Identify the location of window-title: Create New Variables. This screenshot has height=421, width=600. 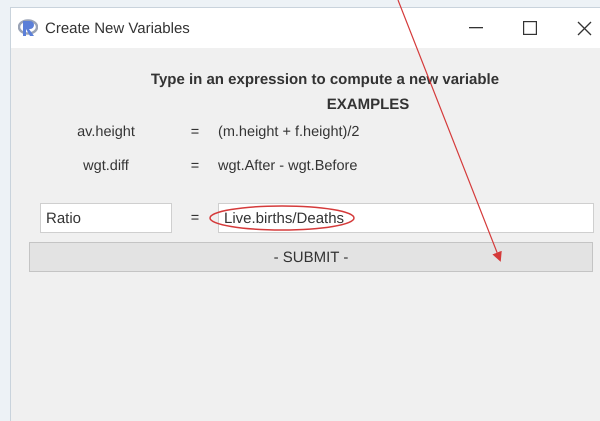
(117, 28).